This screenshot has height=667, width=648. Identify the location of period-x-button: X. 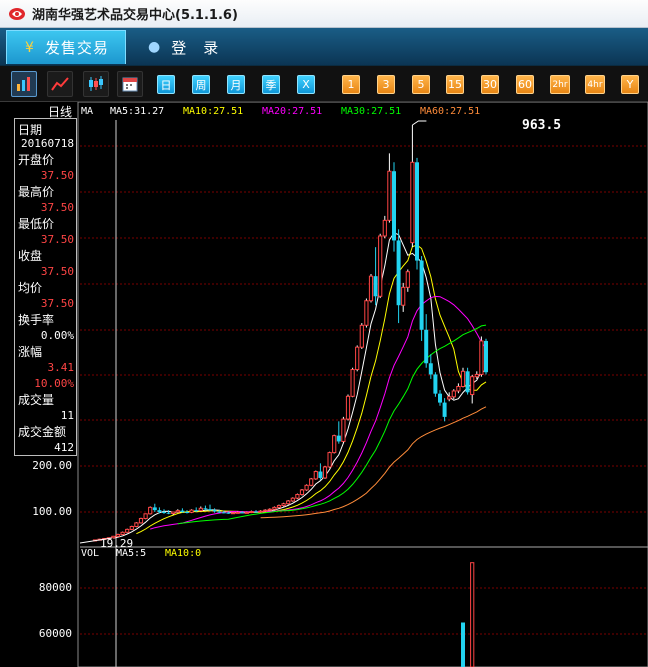
(306, 84).